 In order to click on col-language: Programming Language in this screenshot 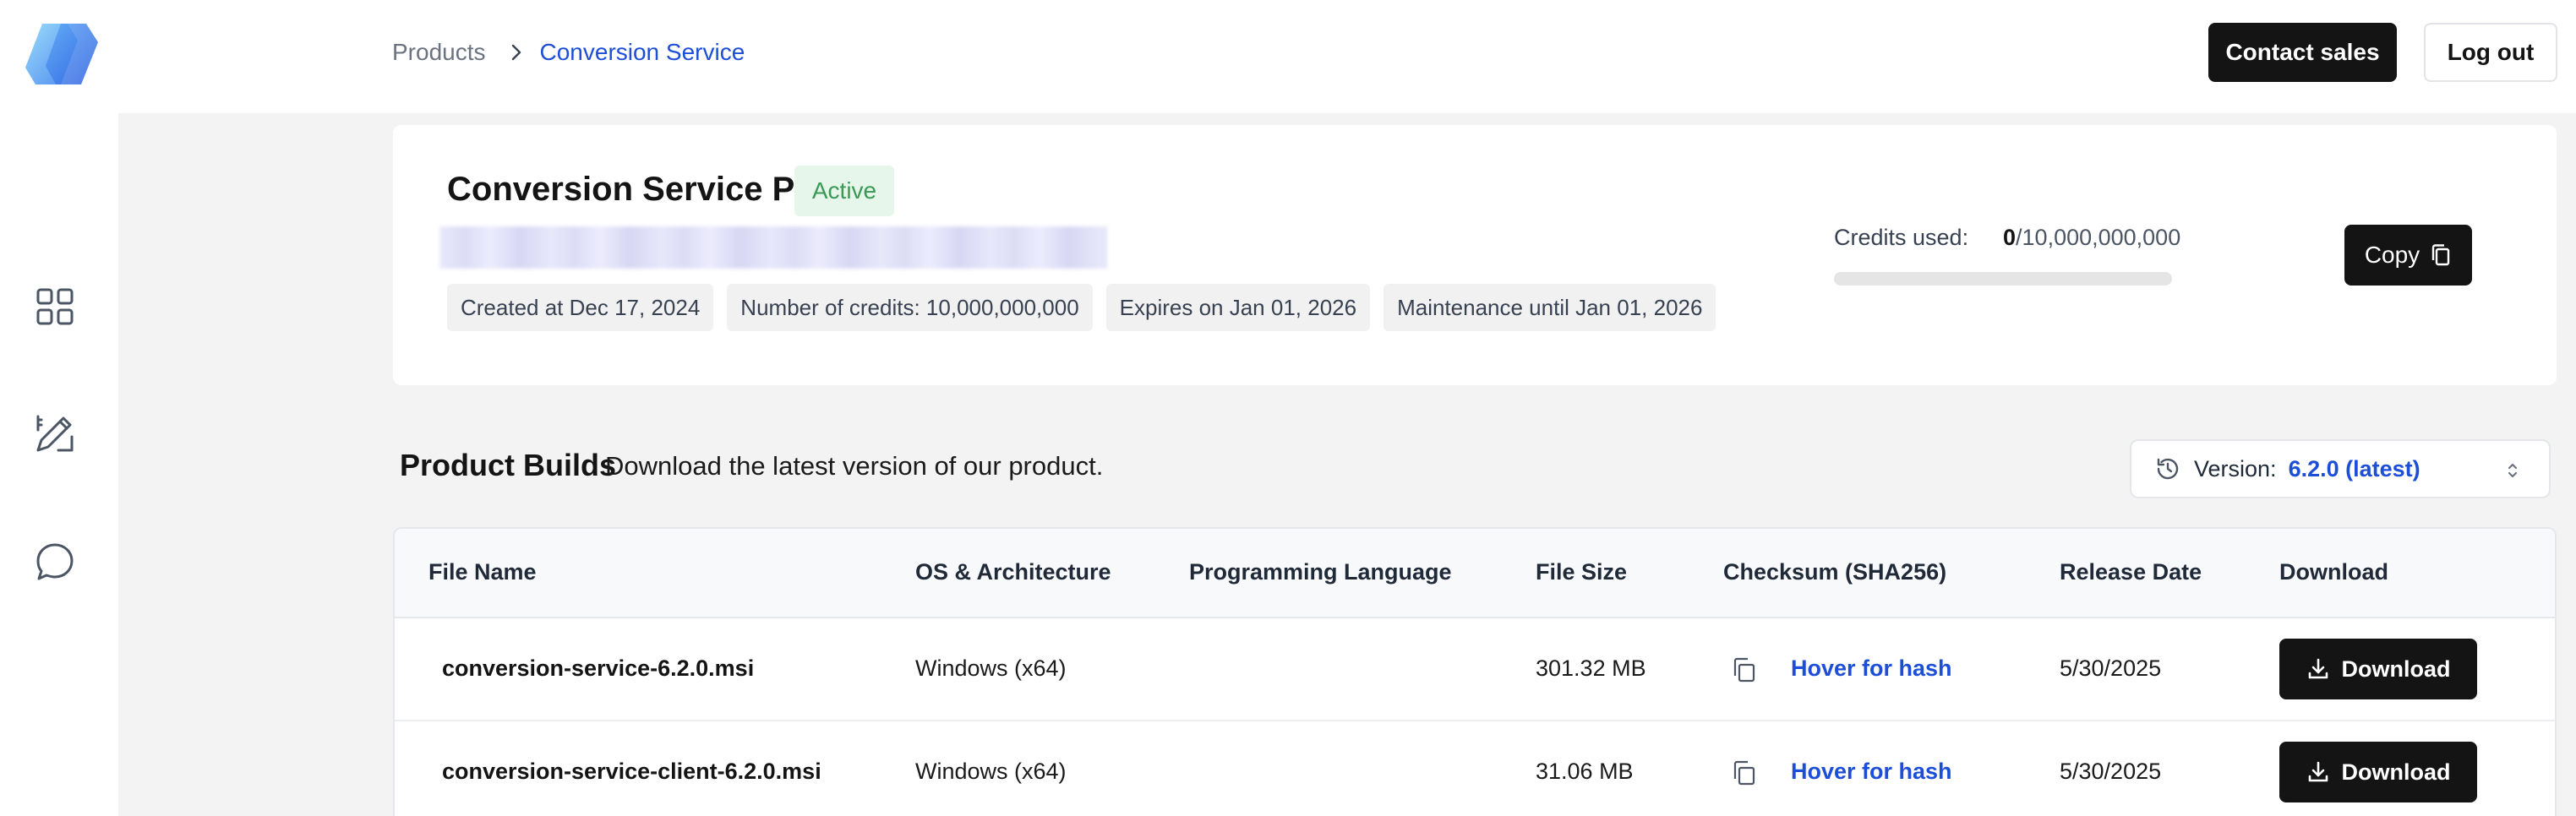, I will do `click(1320, 572)`.